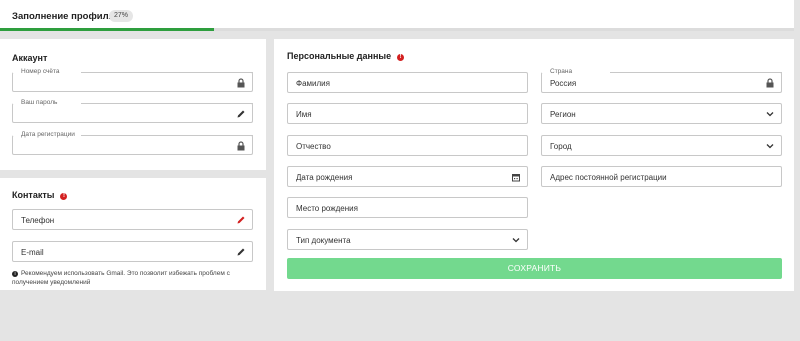 The width and height of the screenshot is (800, 341). What do you see at coordinates (327, 208) in the screenshot?
I see `birthplace-placeholder: Место рождения` at bounding box center [327, 208].